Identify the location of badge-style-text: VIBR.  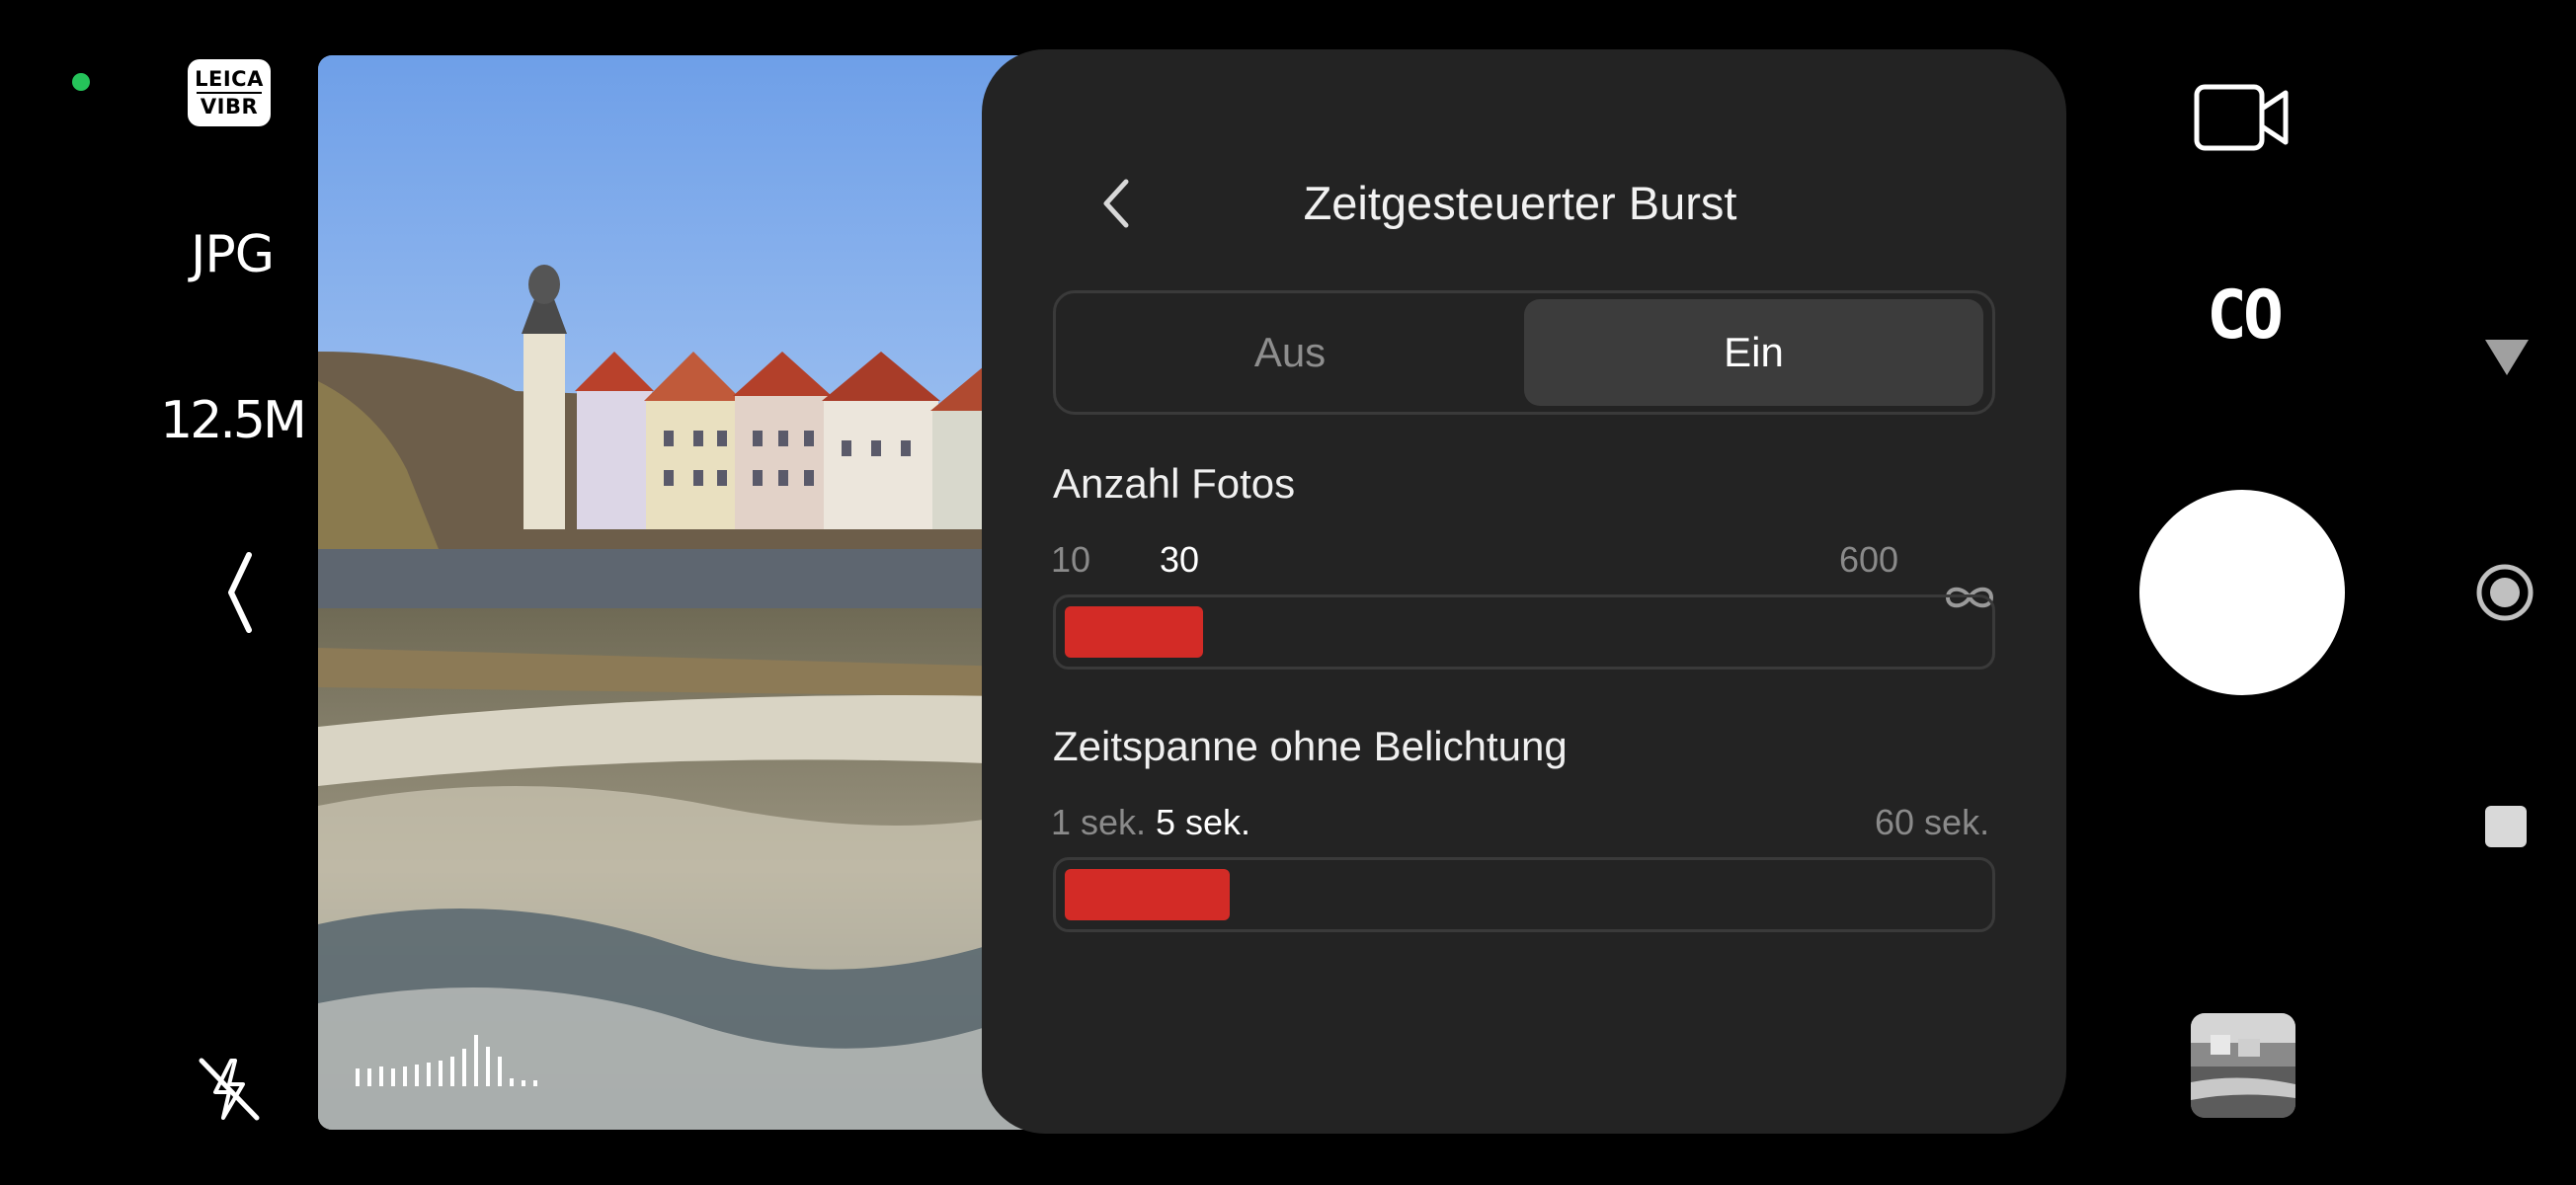
(229, 105).